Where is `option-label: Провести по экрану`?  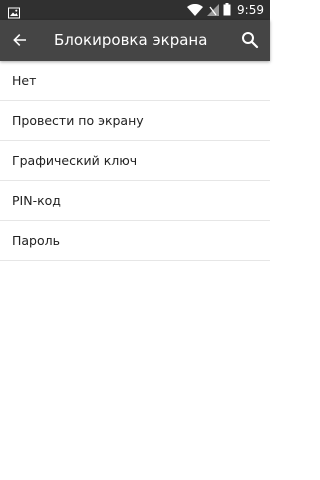 option-label: Провести по экрану is located at coordinates (78, 120).